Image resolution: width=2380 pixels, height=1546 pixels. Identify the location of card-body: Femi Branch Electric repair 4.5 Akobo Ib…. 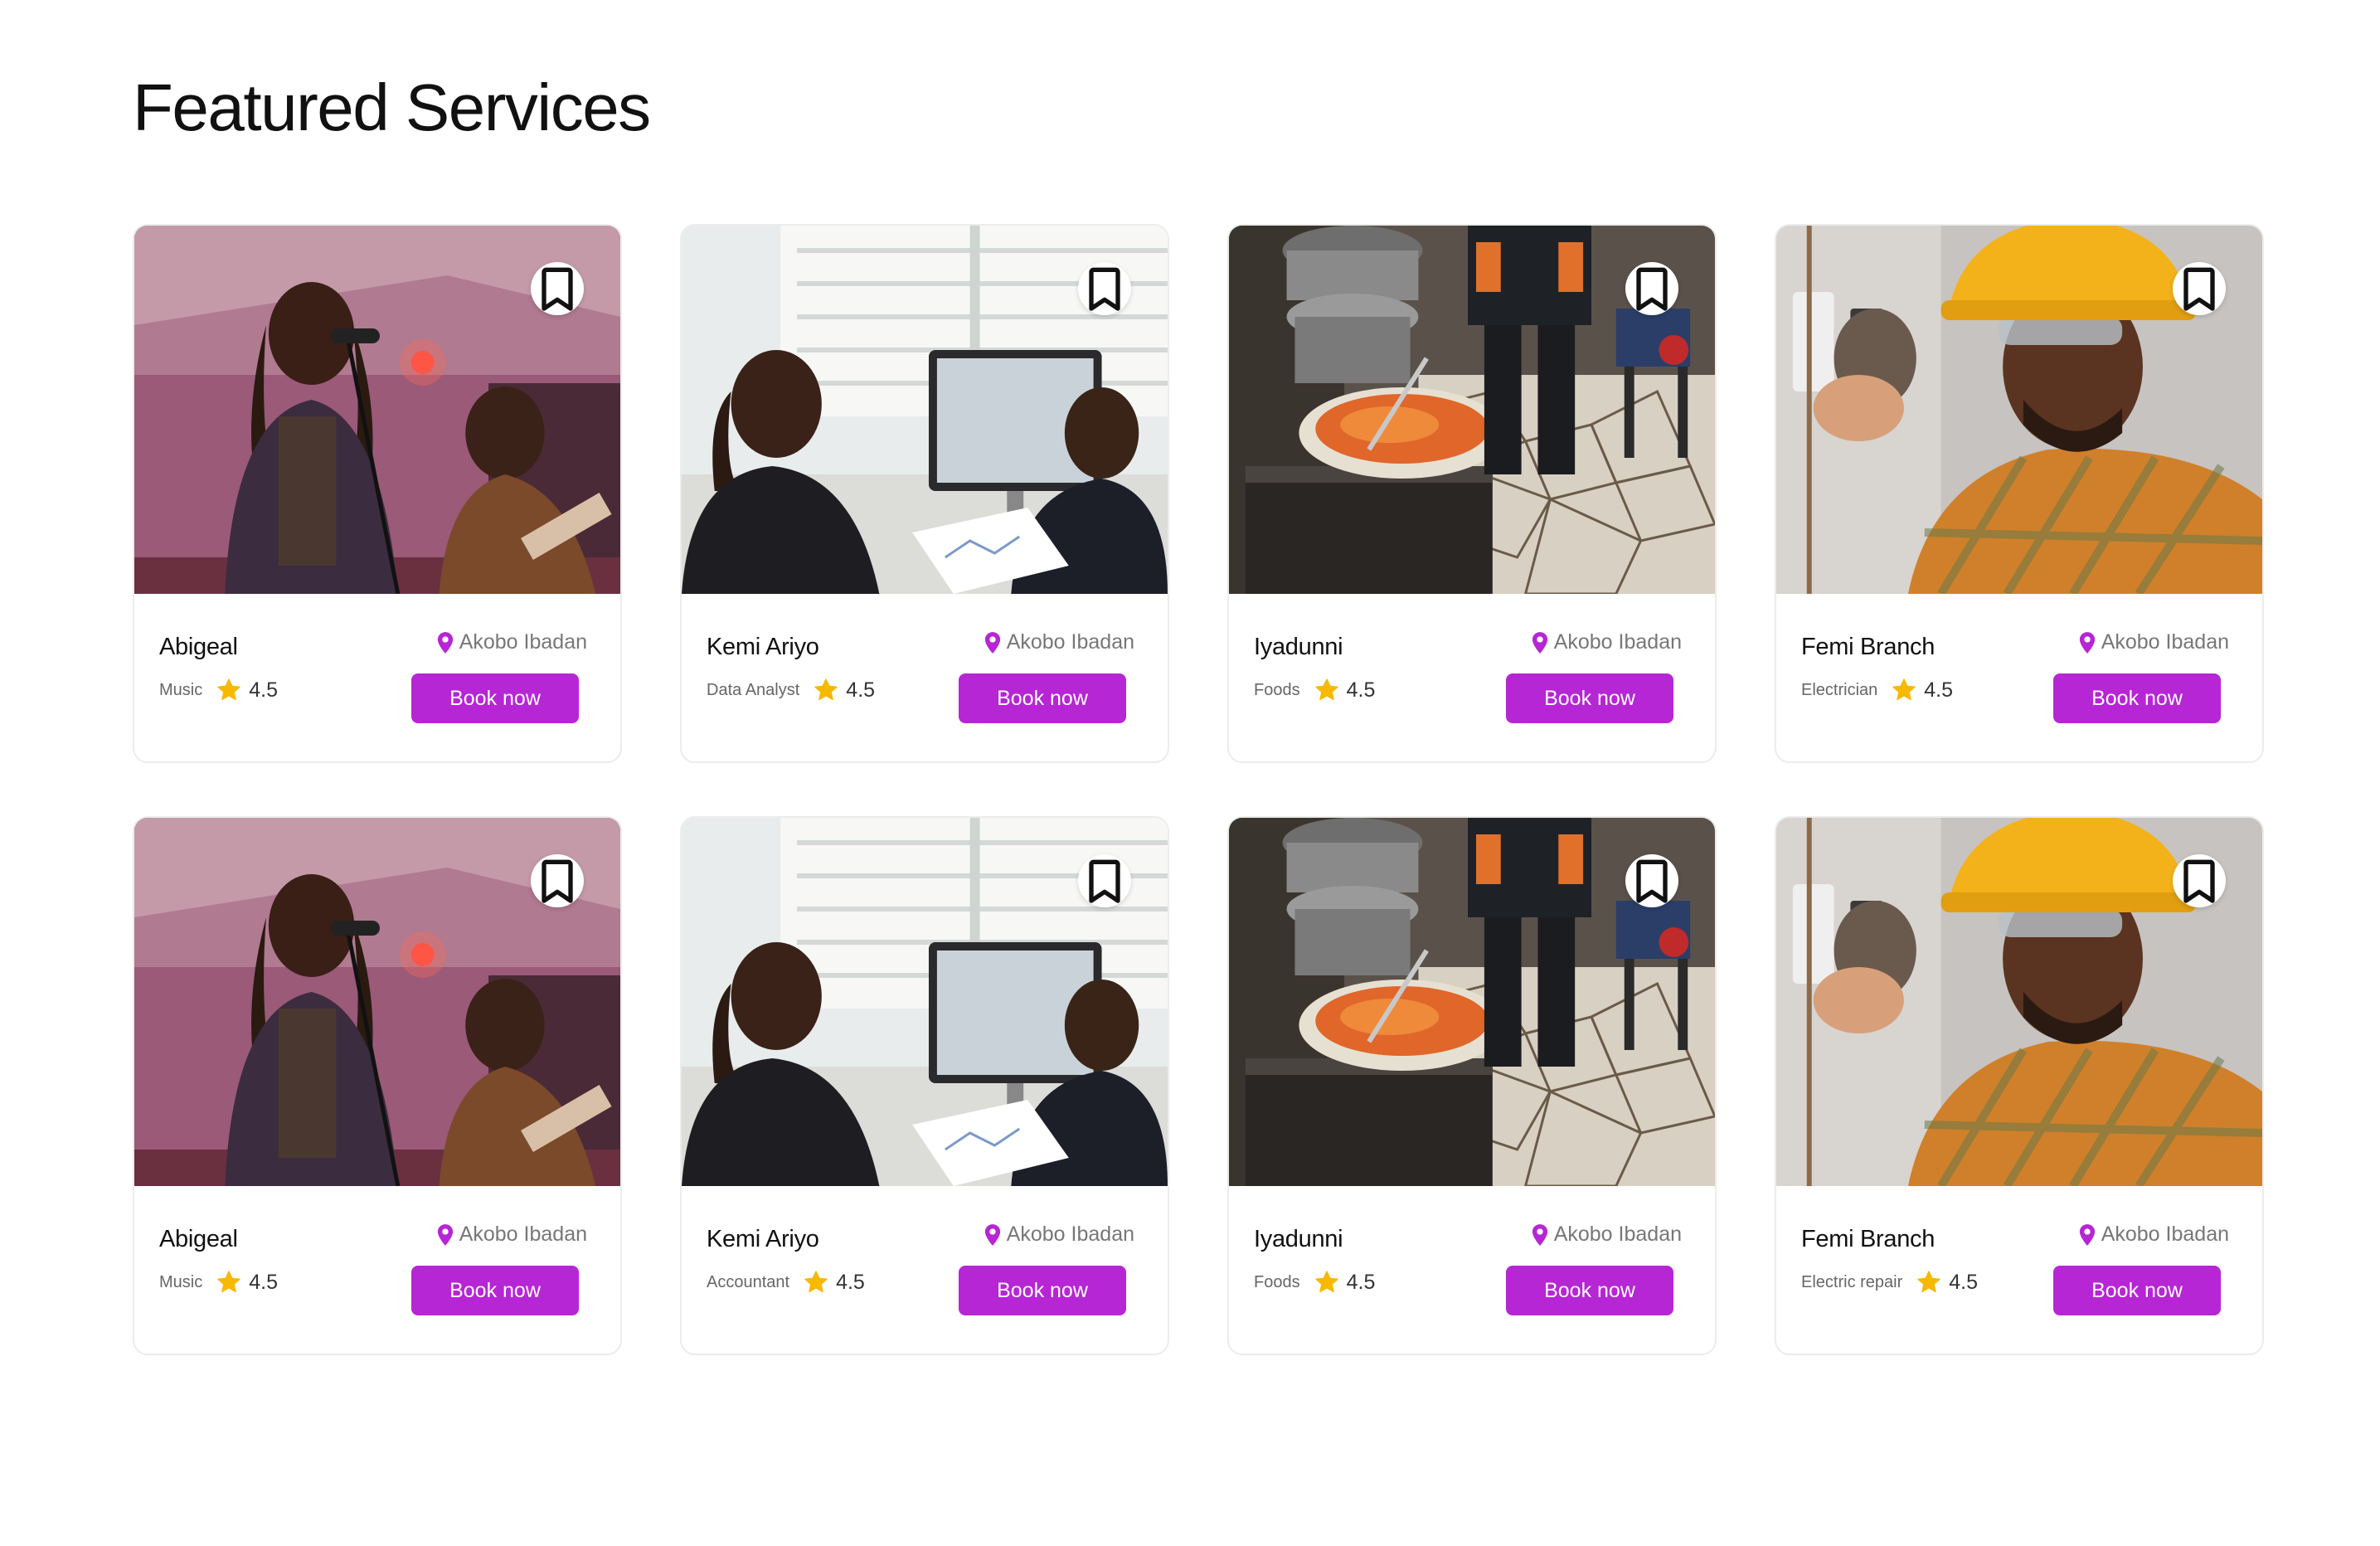
(2019, 1270).